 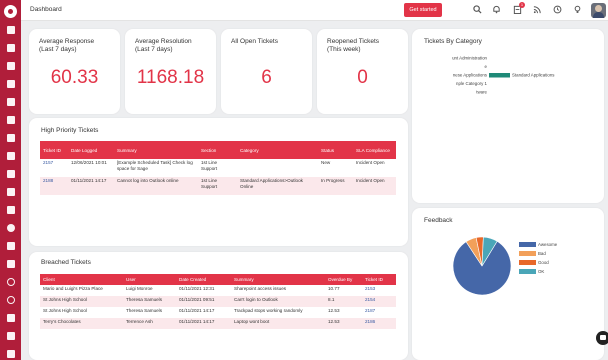 What do you see at coordinates (66, 262) in the screenshot?
I see `card-title: Breached Tickets` at bounding box center [66, 262].